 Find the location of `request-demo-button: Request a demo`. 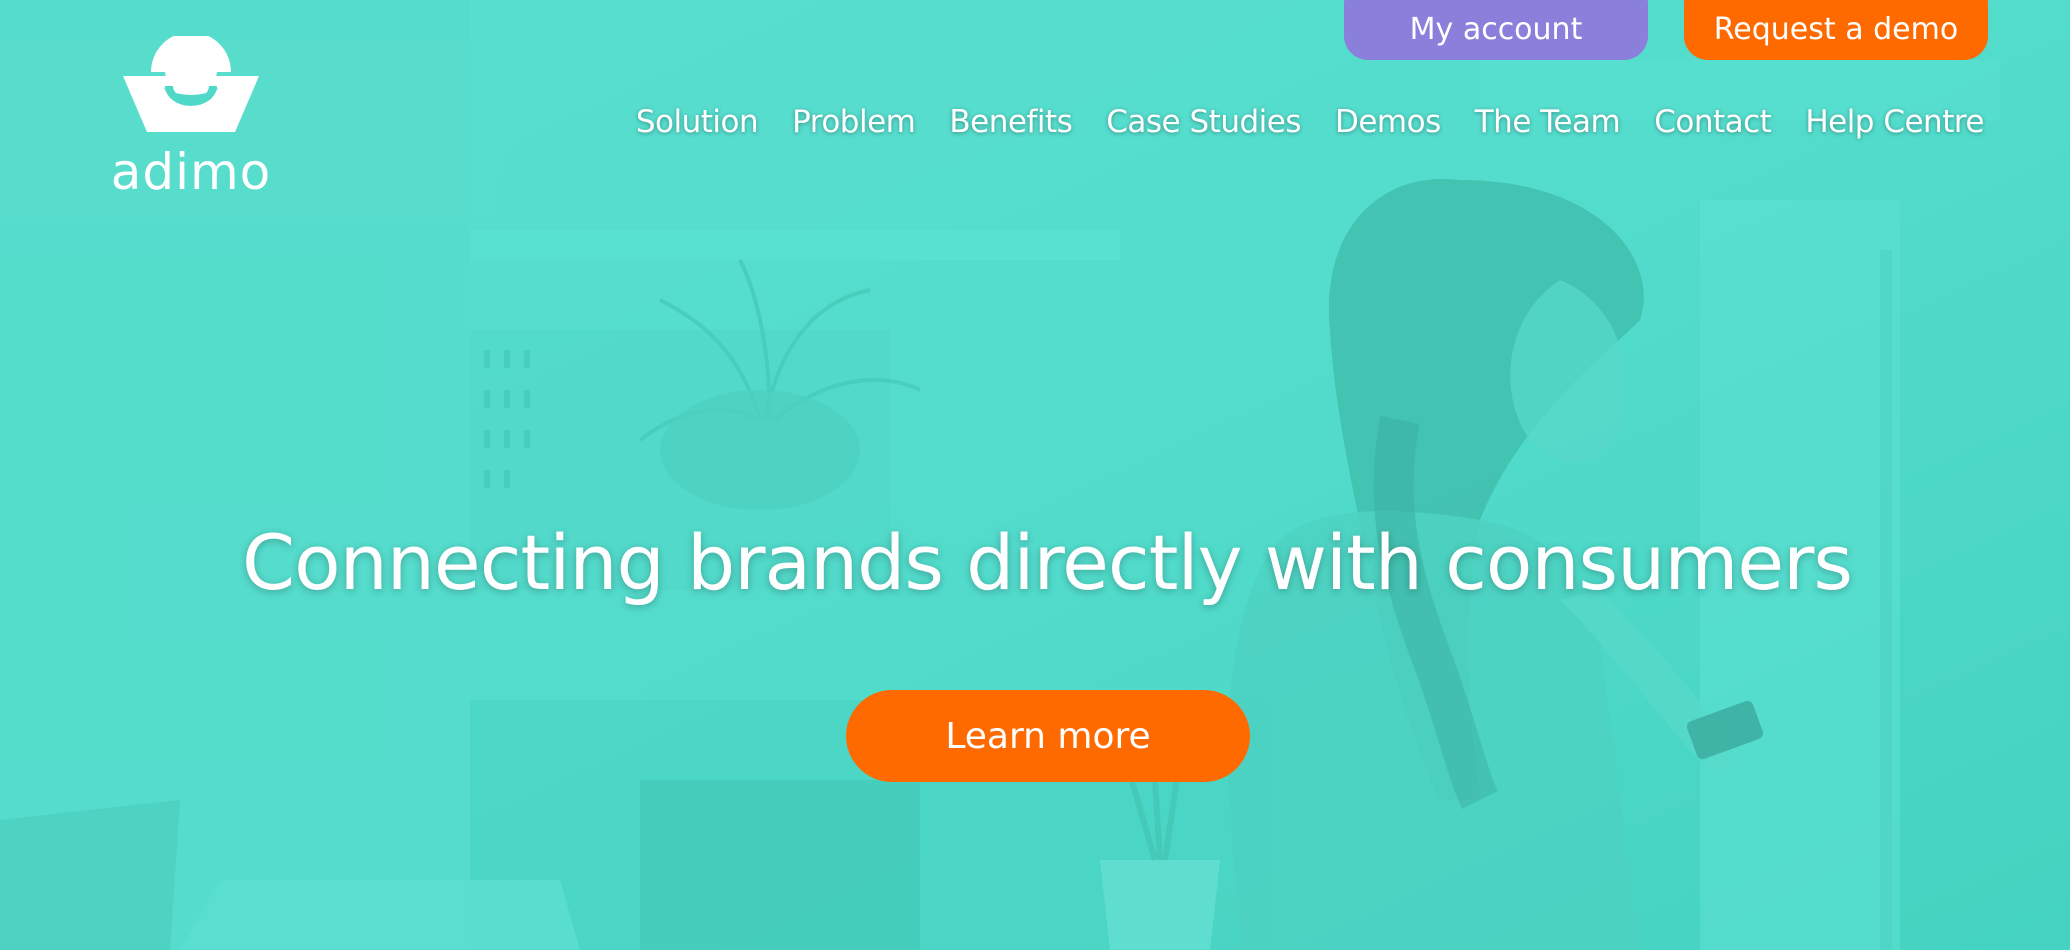

request-demo-button: Request a demo is located at coordinates (1836, 30).